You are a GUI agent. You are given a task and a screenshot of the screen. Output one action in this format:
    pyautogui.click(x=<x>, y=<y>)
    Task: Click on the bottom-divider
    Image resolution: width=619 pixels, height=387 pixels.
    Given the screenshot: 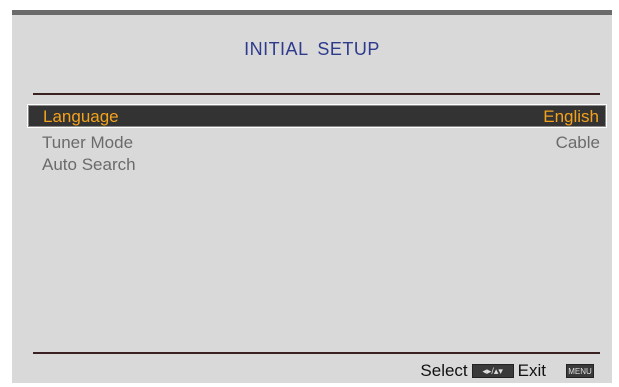 What is the action you would take?
    pyautogui.click(x=316, y=353)
    